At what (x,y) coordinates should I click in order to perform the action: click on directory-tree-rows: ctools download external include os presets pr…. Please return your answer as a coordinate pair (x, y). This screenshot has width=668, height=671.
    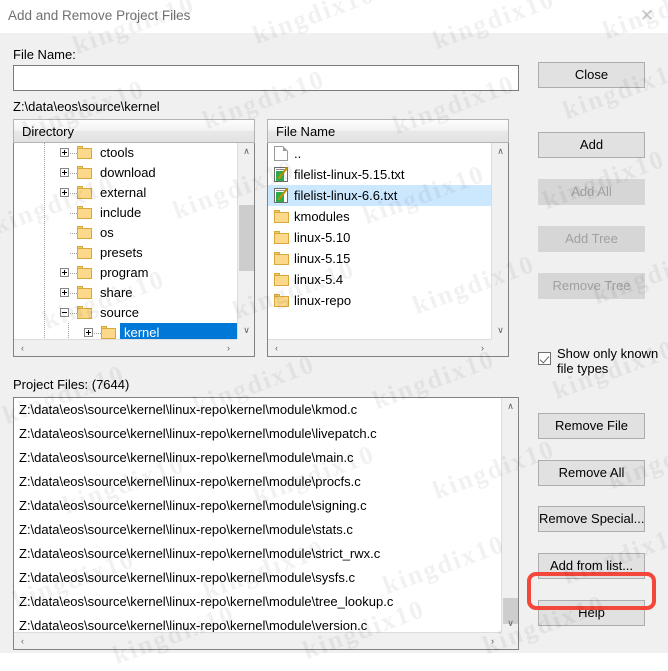
    Looking at the image, I should click on (125, 241).